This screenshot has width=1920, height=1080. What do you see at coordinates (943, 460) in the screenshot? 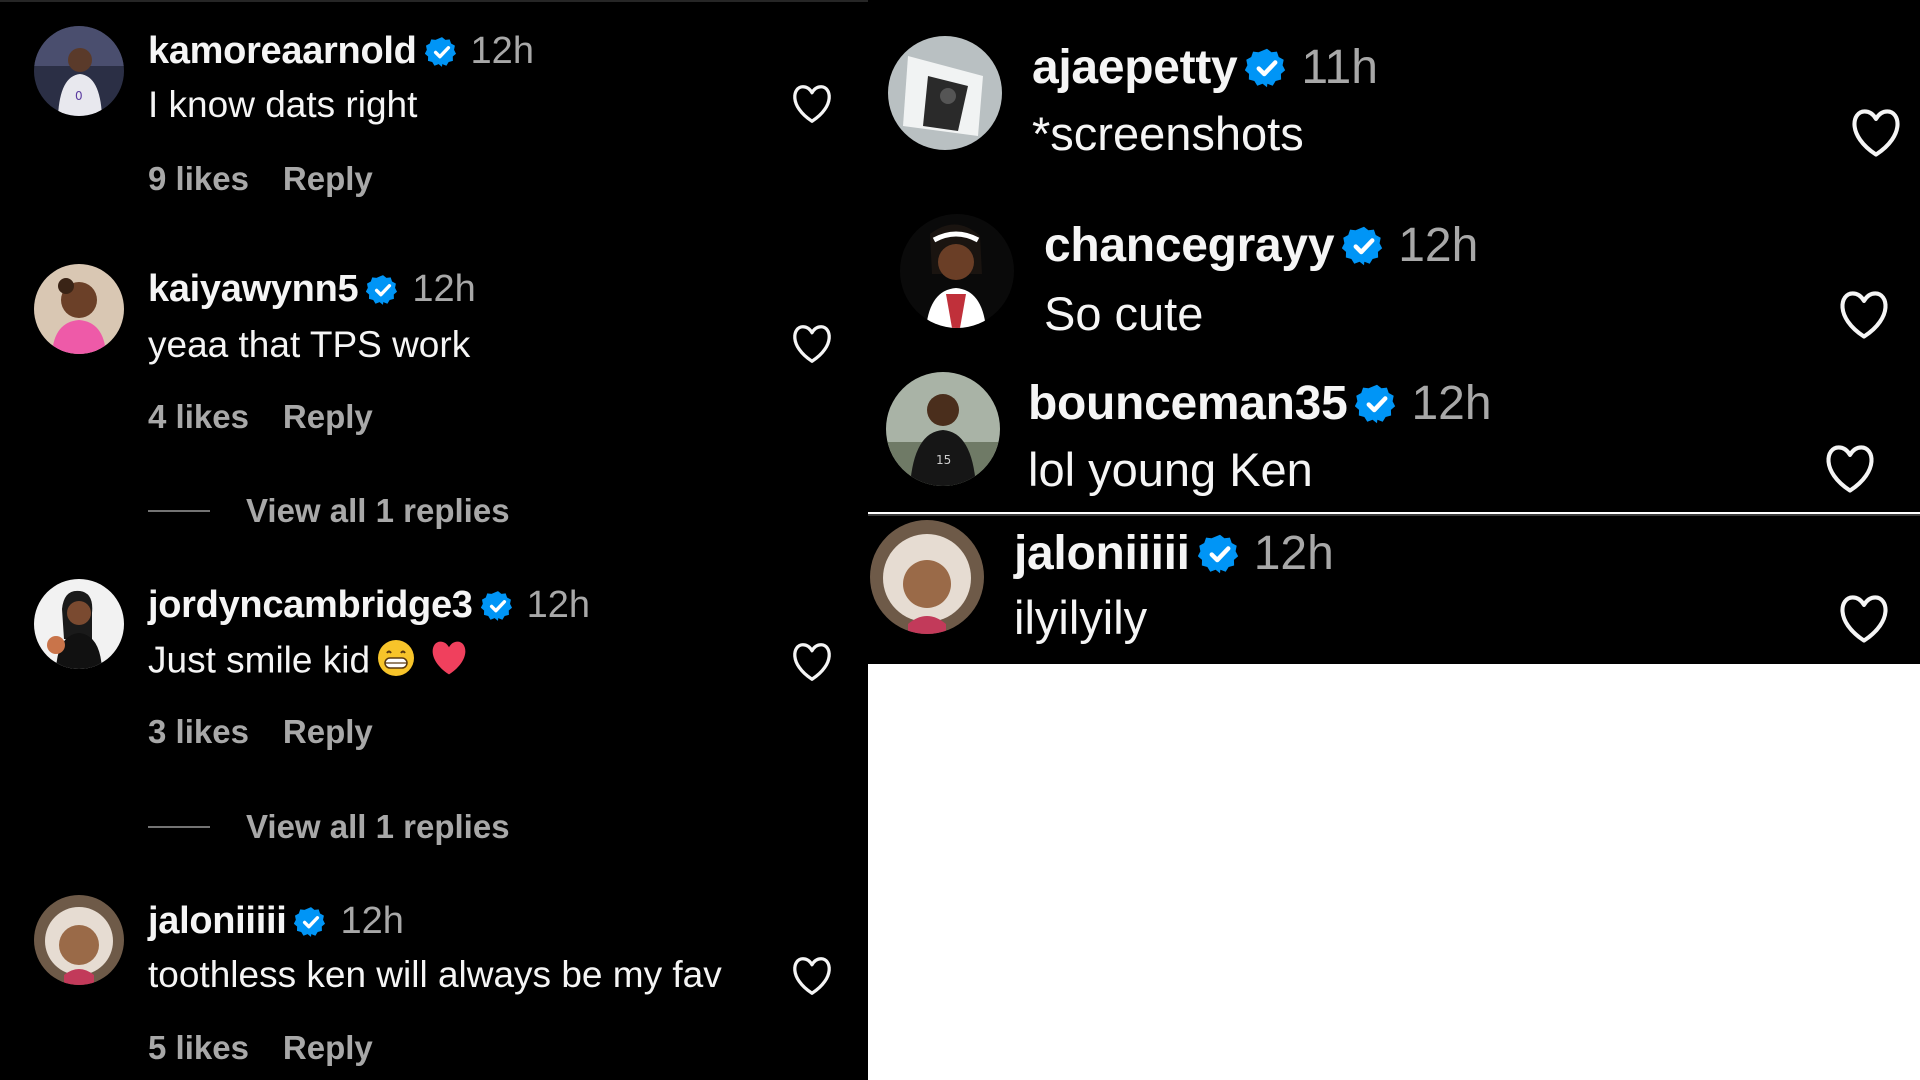
I see `svg-text: 15` at bounding box center [943, 460].